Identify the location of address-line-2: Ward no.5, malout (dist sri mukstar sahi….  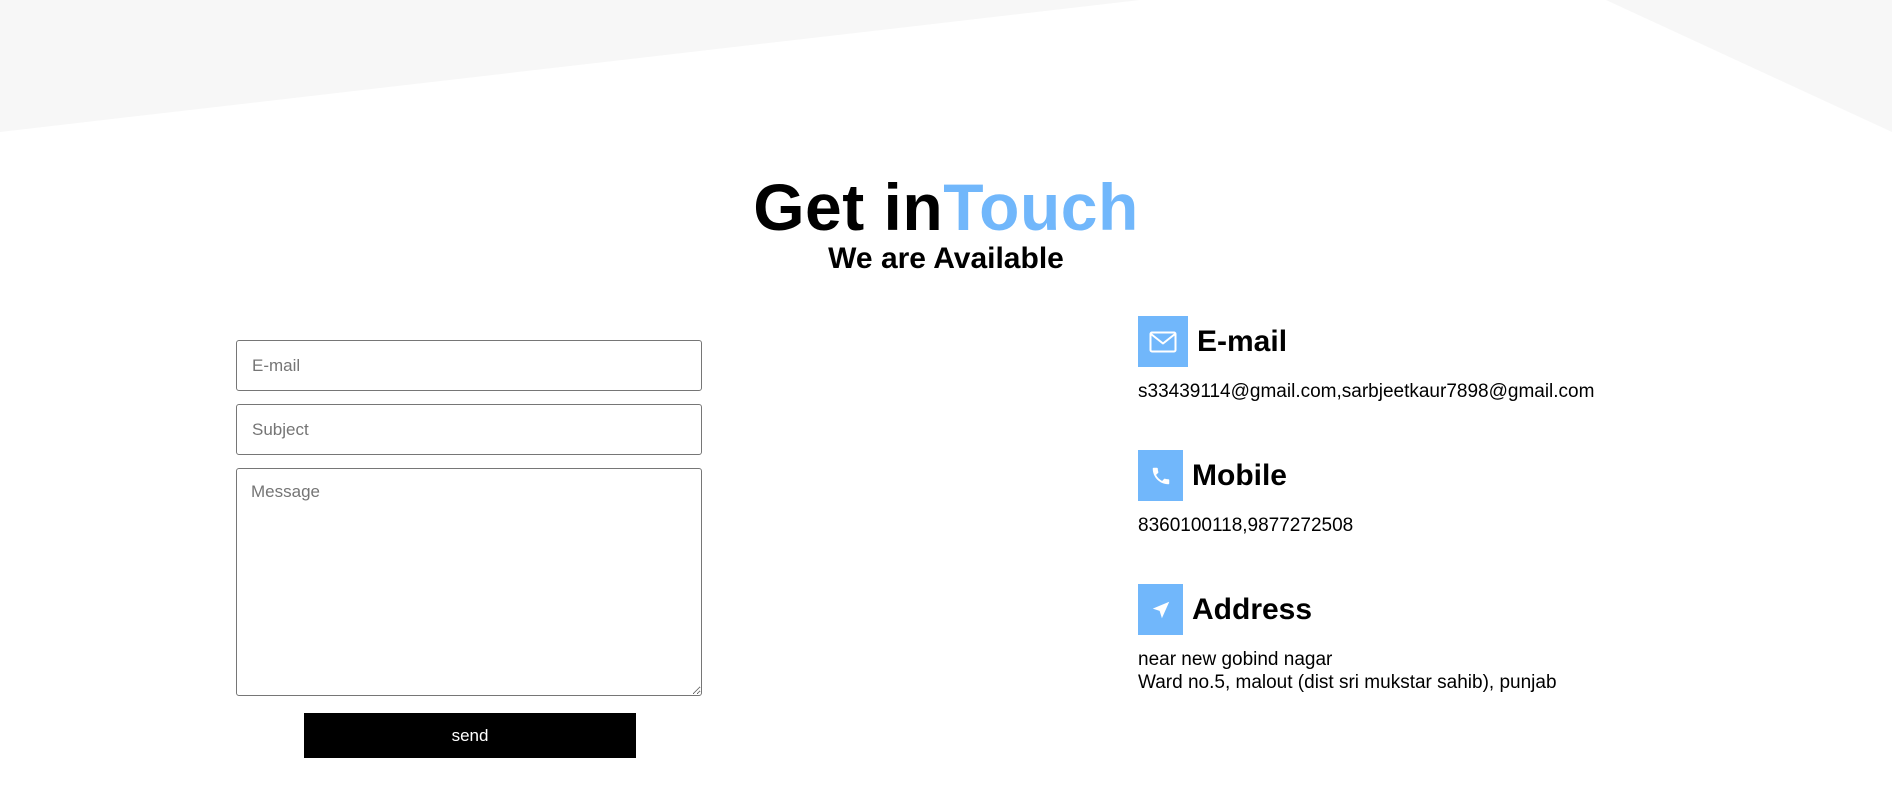
(1347, 682).